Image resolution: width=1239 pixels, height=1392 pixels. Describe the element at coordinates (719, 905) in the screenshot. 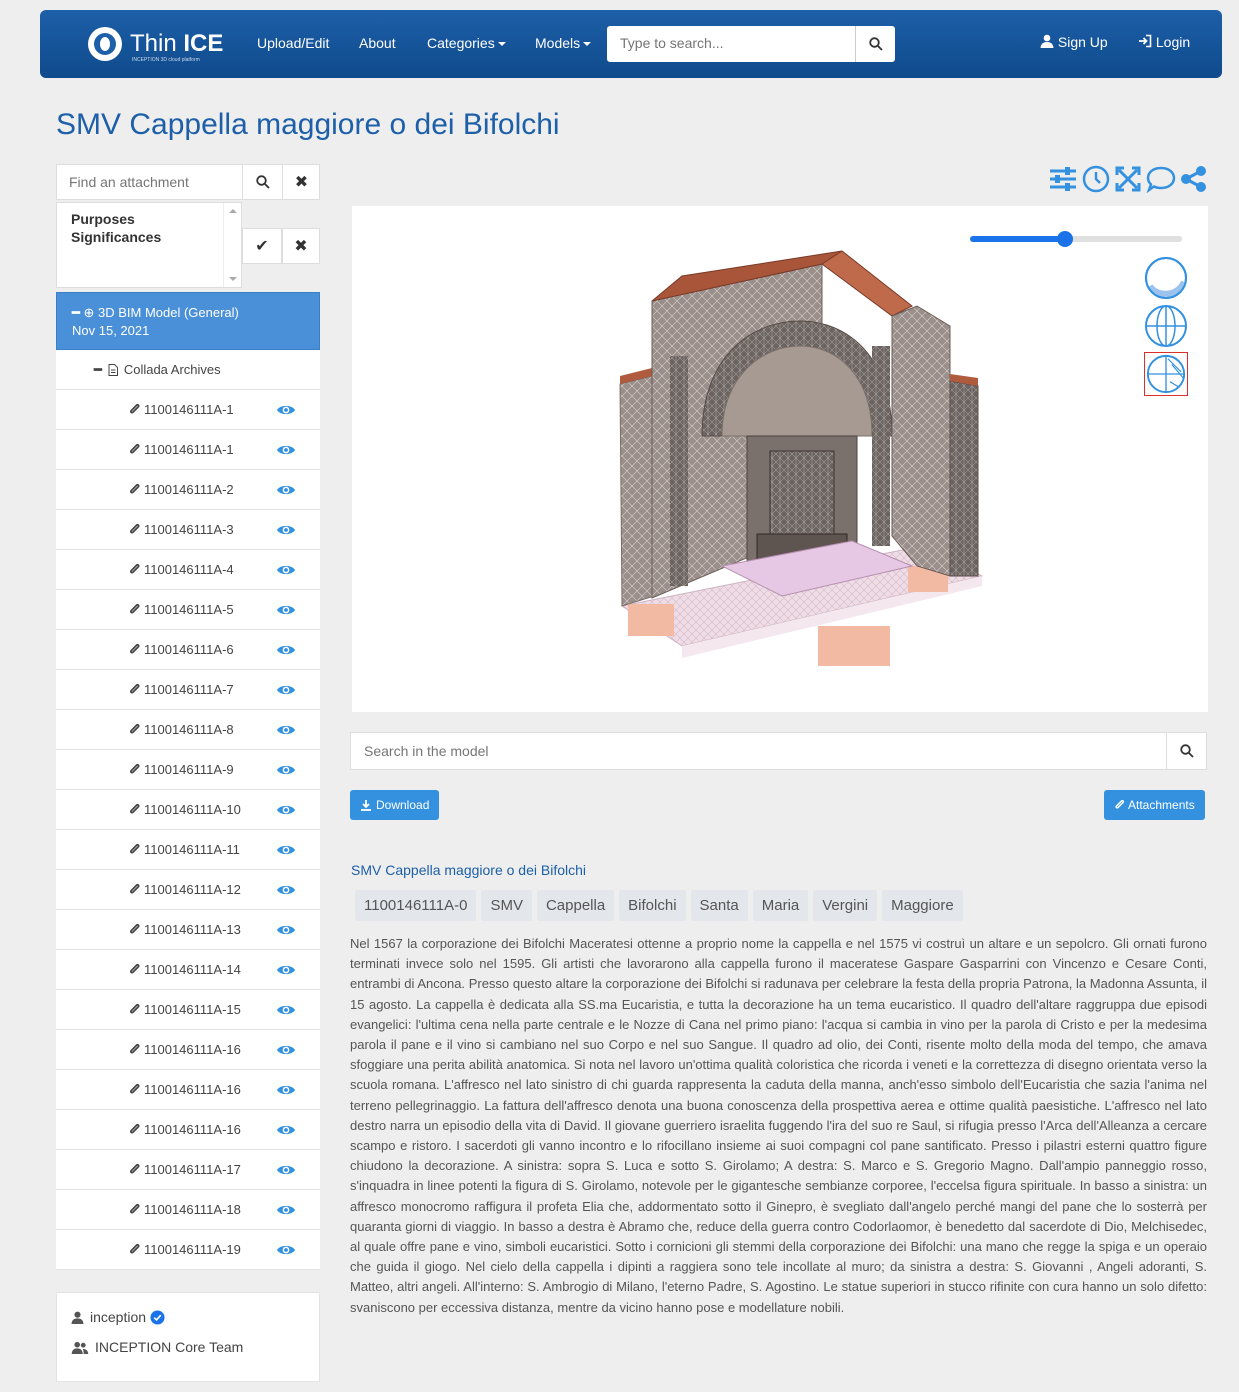

I see `tag-chip: Santa` at that location.